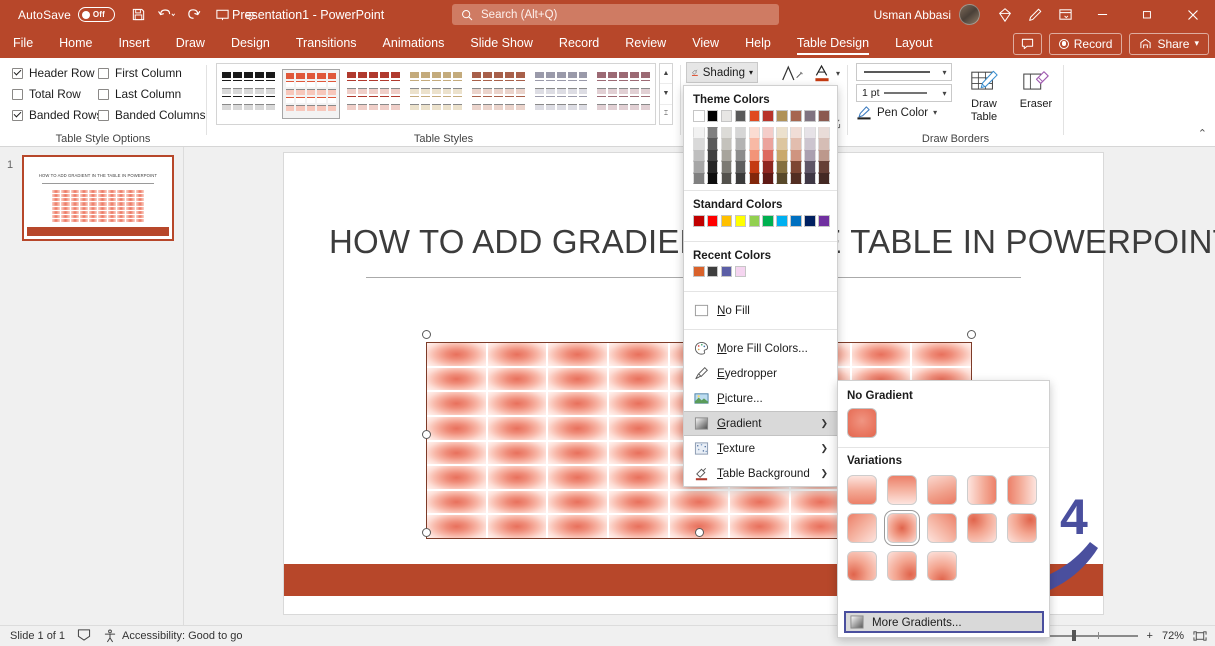 This screenshot has width=1215, height=646. What do you see at coordinates (23, 43) in the screenshot?
I see `ribbon-tab-file: File` at bounding box center [23, 43].